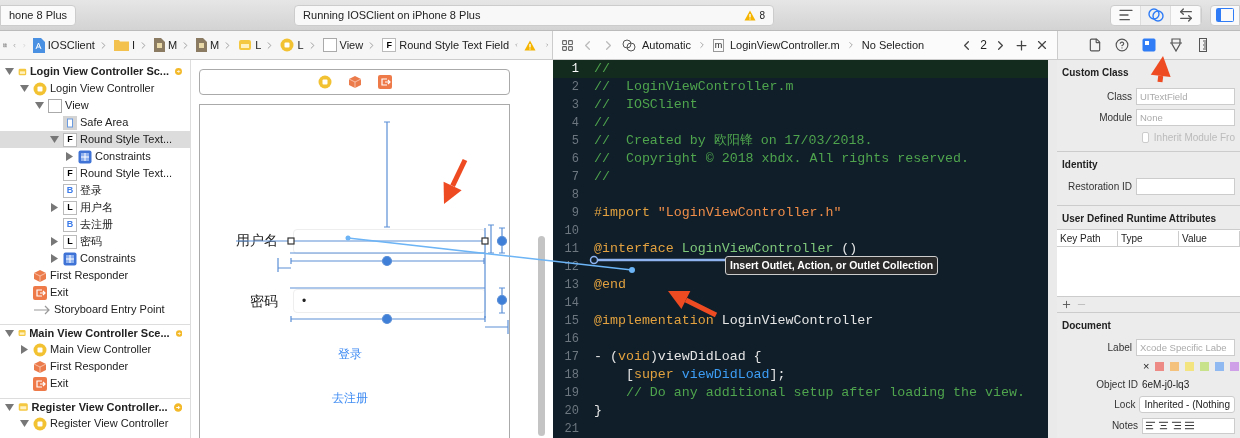  Describe the element at coordinates (1095, 73) in the screenshot. I see `section-title: Custom Class` at that location.